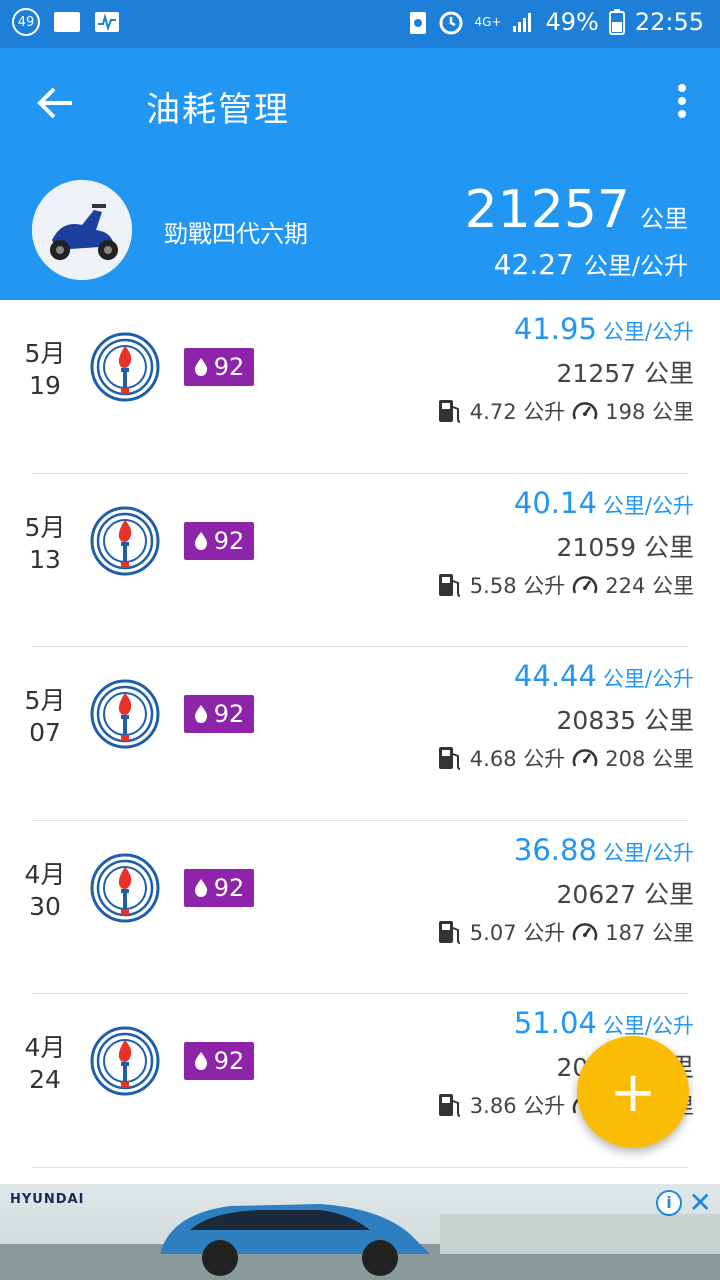 The width and height of the screenshot is (720, 1280). Describe the element at coordinates (67, 22) in the screenshot. I see `folder-icon` at that location.